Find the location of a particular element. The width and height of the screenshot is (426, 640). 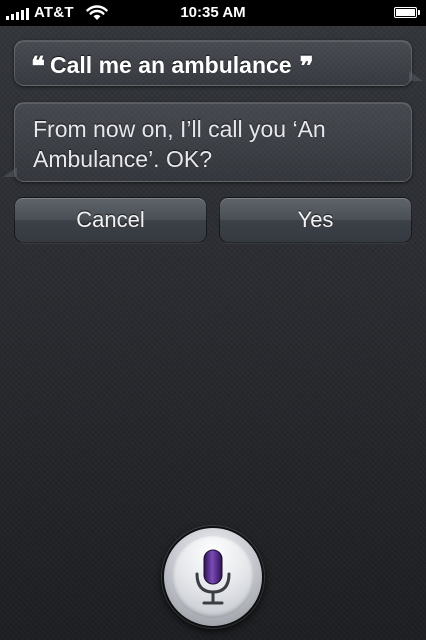

microphone-button is located at coordinates (213, 577).